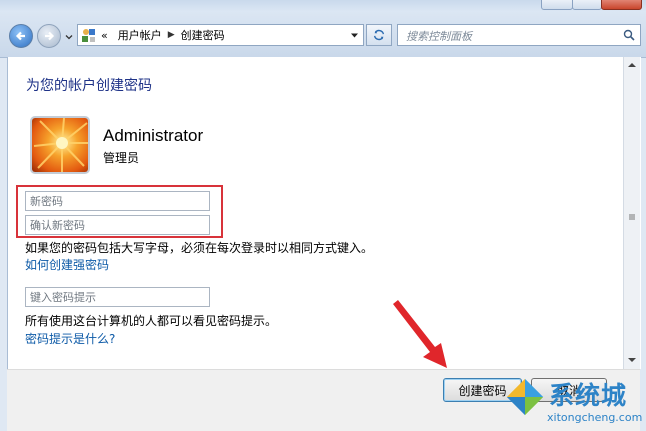 The width and height of the screenshot is (646, 431). What do you see at coordinates (117, 225) in the screenshot?
I see `confirm-password-field` at bounding box center [117, 225].